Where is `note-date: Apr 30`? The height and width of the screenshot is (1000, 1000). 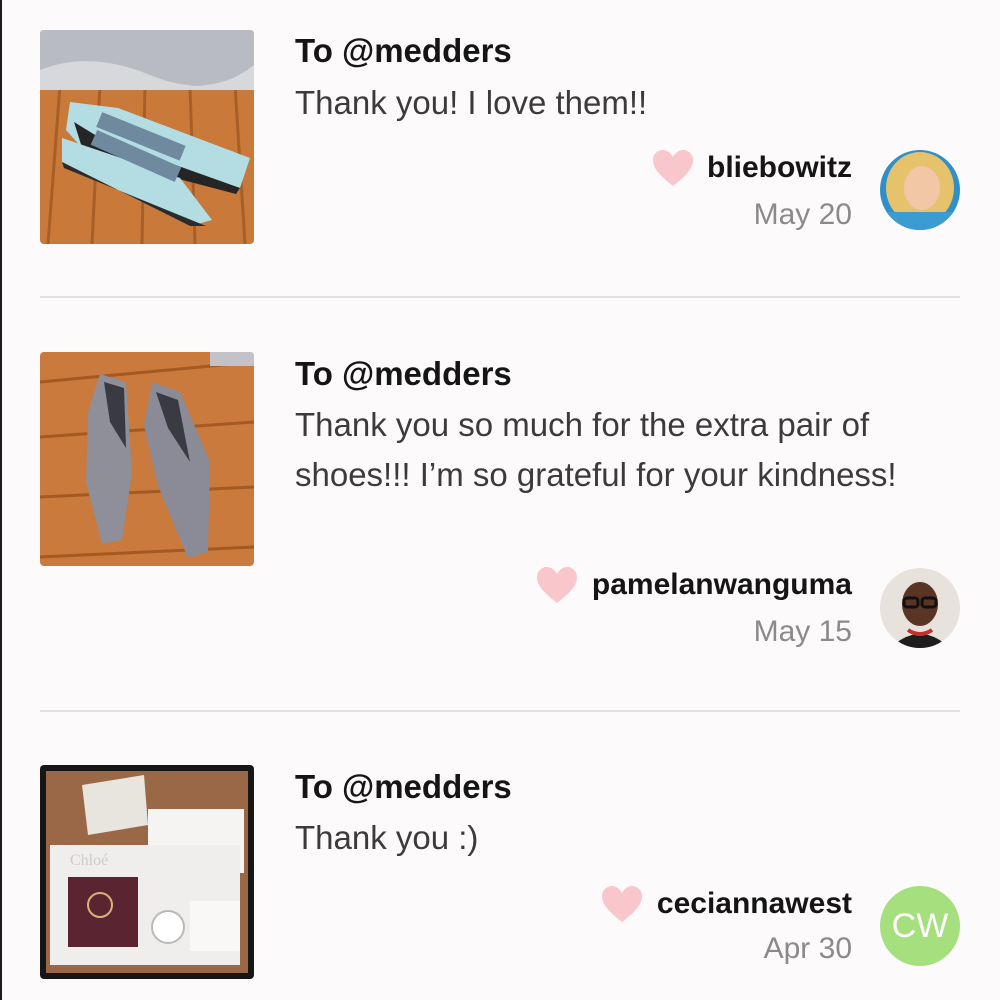 note-date: Apr 30 is located at coordinates (807, 948).